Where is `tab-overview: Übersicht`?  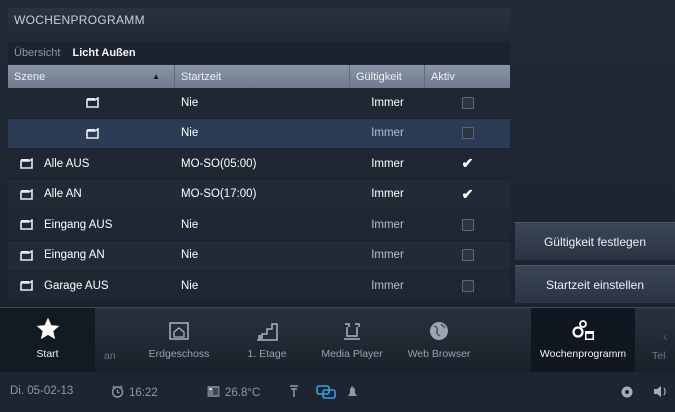 tab-overview: Übersicht is located at coordinates (37, 53).